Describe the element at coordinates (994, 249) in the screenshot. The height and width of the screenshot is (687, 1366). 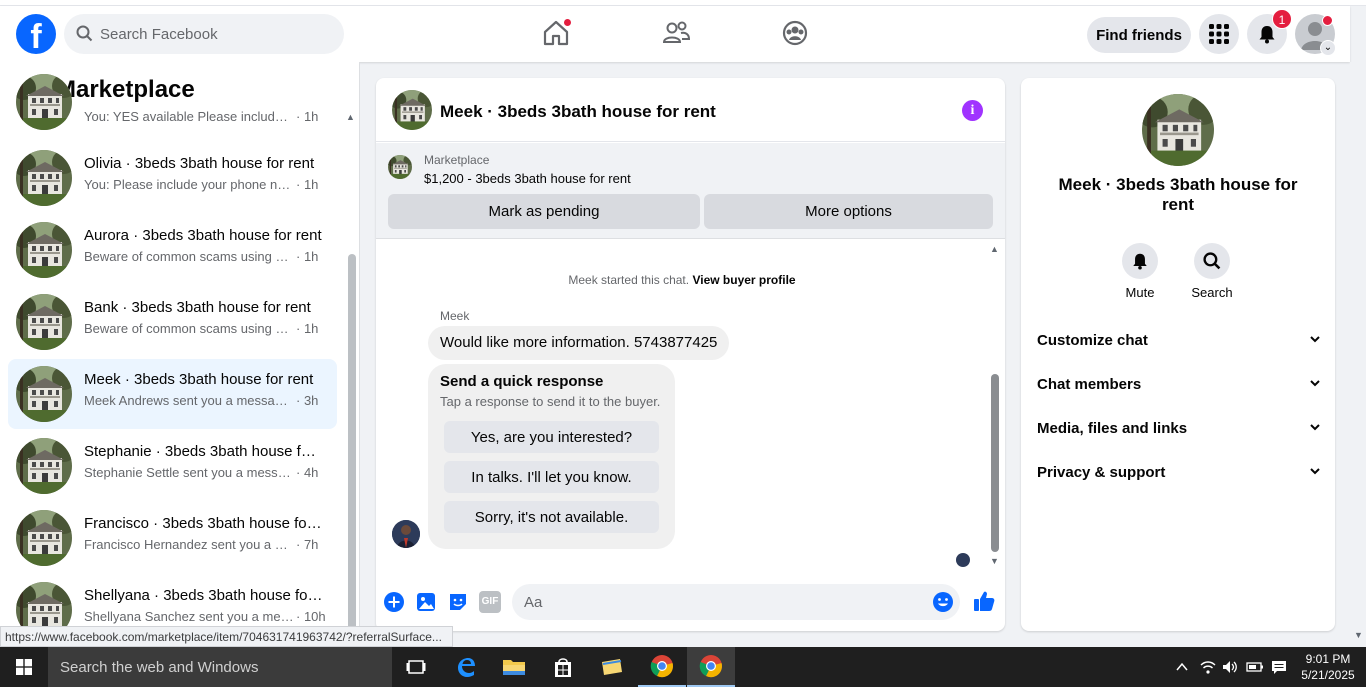
I see `chat-scroll-up-icon: ▲` at that location.